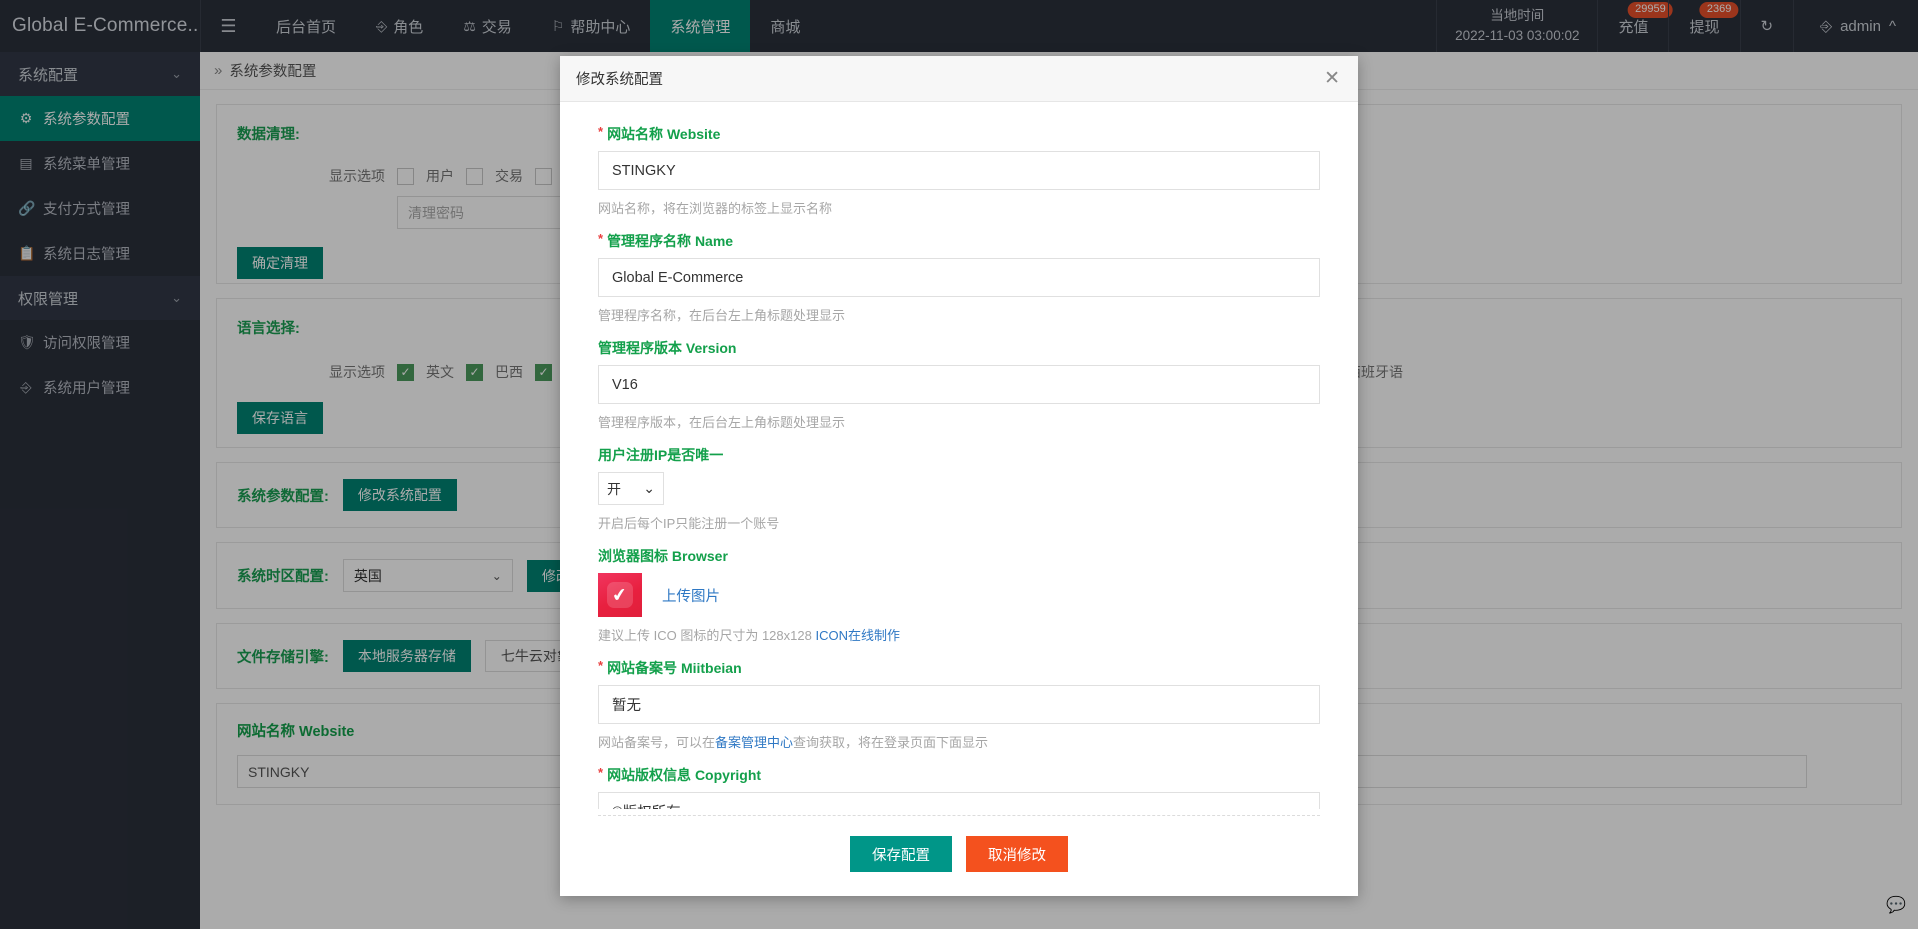 Image resolution: width=1918 pixels, height=929 pixels. Describe the element at coordinates (674, 668) in the screenshot. I see `label-text: 网站备案号 Miitbeian` at that location.